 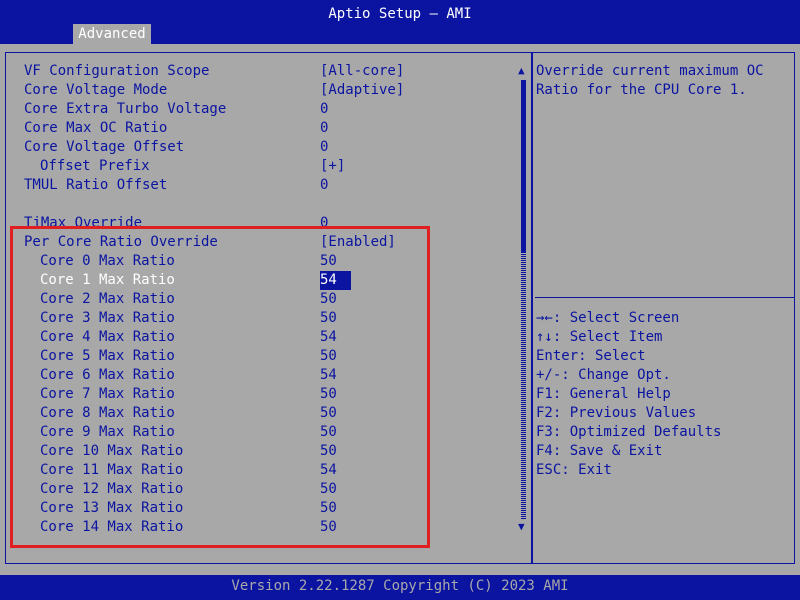 What do you see at coordinates (521, 526) in the screenshot?
I see `scroll-down-arrow-icon: ▼` at bounding box center [521, 526].